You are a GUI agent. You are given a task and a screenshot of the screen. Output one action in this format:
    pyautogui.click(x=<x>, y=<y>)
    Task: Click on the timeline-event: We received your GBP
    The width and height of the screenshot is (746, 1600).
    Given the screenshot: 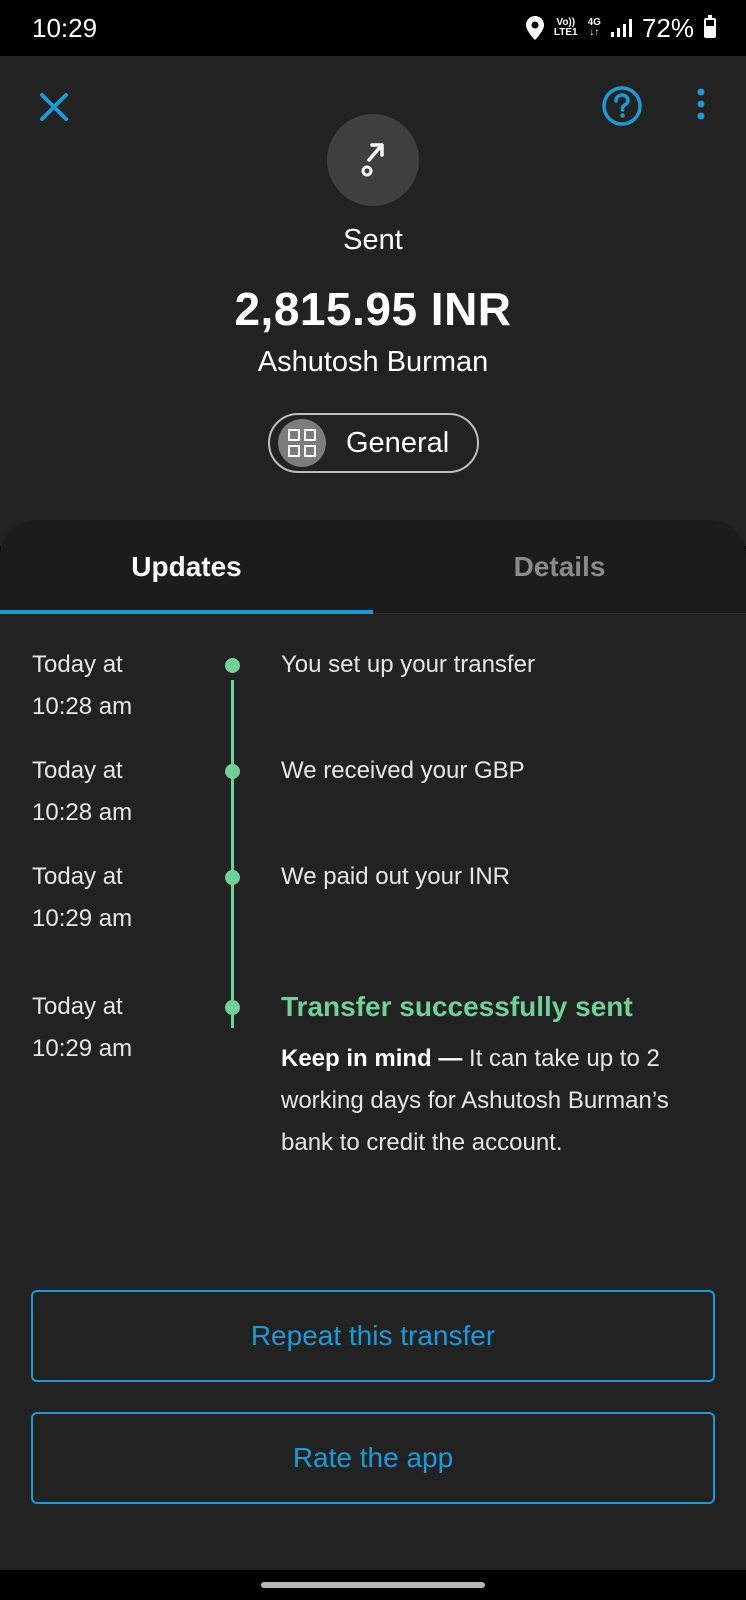 What is the action you would take?
    pyautogui.click(x=403, y=770)
    